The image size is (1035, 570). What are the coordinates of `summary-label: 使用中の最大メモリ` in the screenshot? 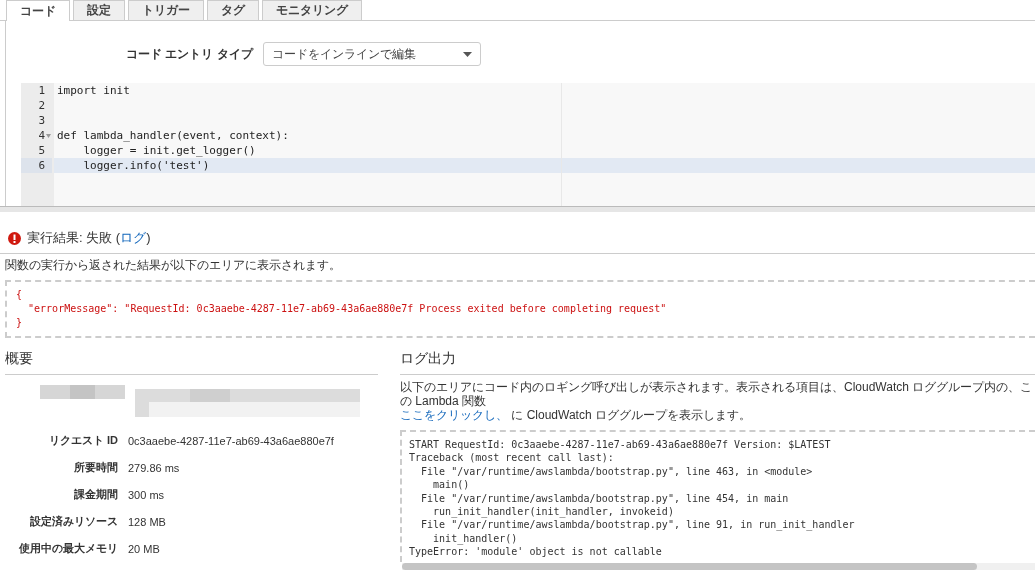 It's located at (68, 548).